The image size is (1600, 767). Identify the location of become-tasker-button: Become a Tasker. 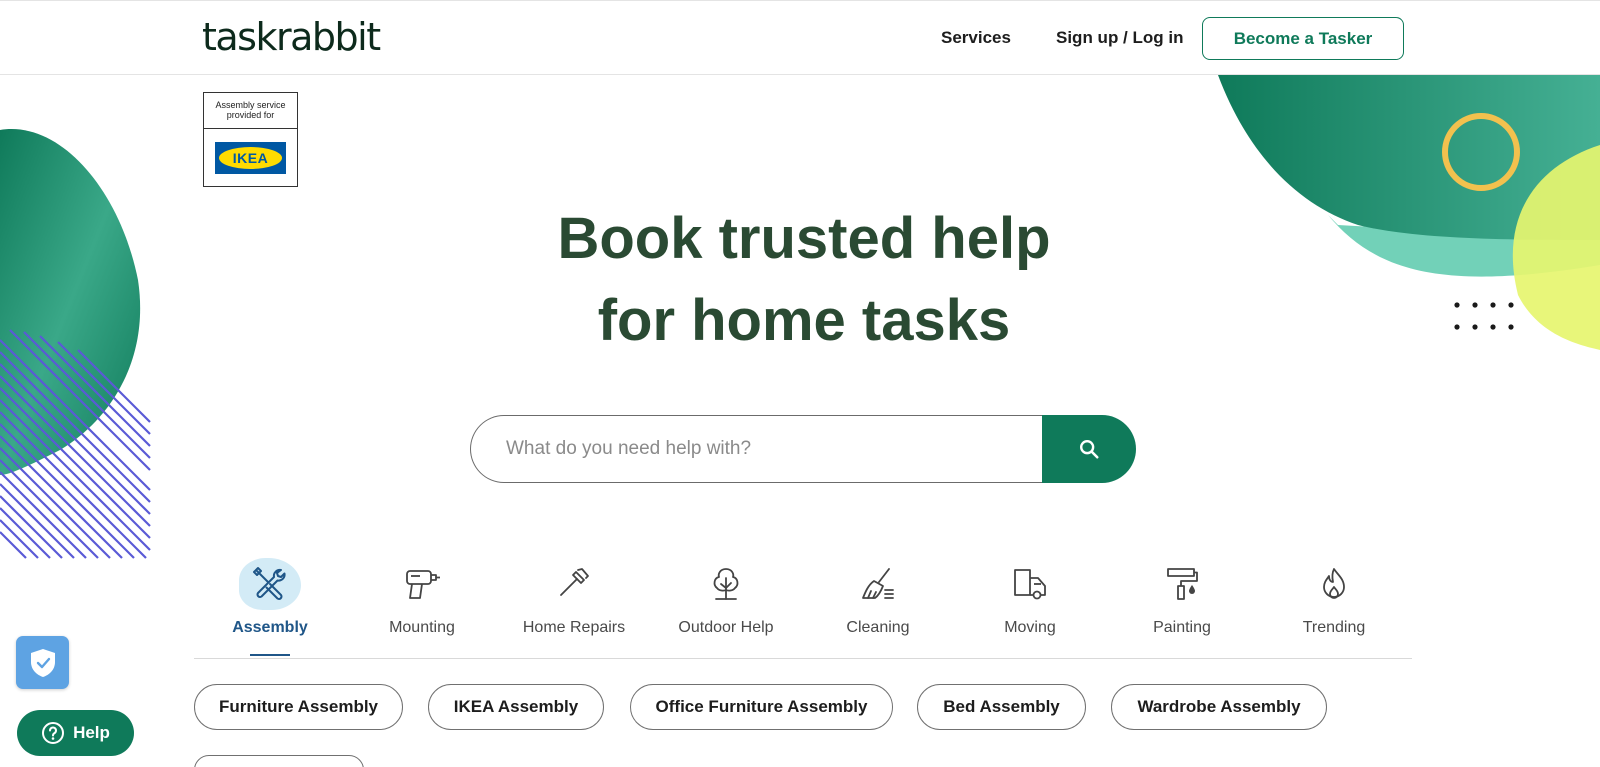
(1303, 38).